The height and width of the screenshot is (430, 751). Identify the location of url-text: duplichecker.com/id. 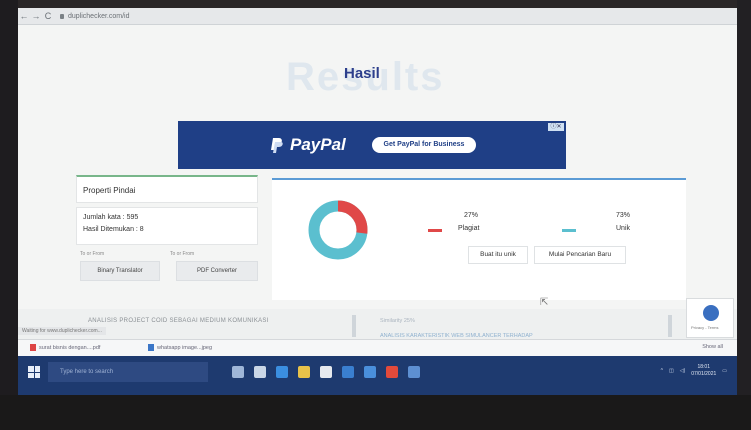
(99, 16).